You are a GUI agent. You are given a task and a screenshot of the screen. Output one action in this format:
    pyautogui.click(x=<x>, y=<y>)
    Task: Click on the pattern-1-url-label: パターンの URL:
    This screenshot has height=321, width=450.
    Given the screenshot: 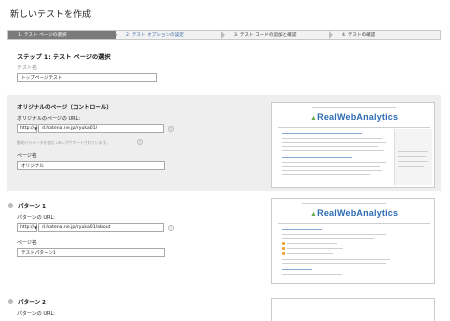 What is the action you would take?
    pyautogui.click(x=36, y=218)
    